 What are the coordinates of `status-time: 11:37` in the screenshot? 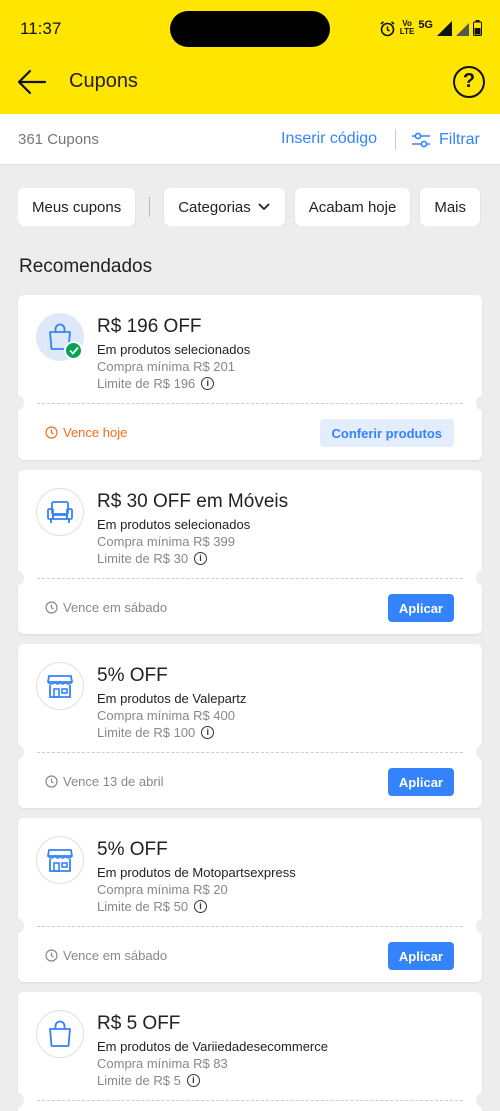 It's located at (41, 28).